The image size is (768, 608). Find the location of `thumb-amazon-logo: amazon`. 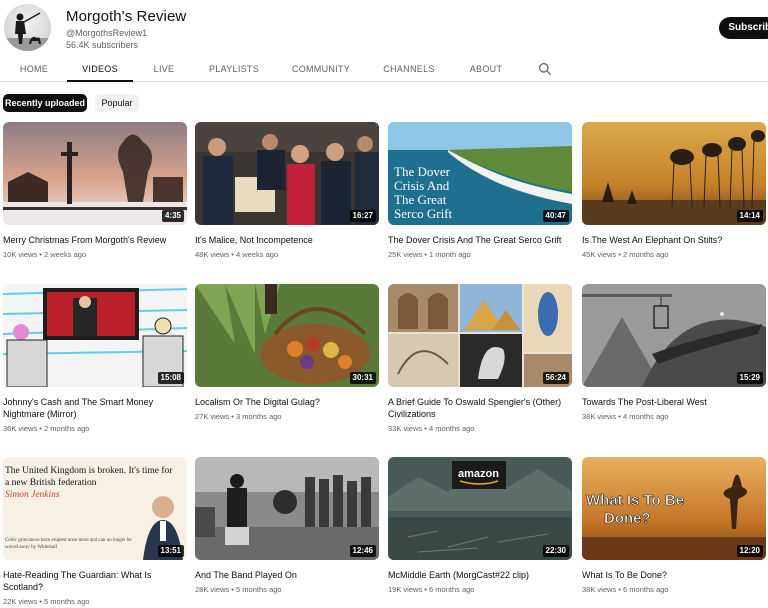

thumb-amazon-logo: amazon is located at coordinates (478, 474).